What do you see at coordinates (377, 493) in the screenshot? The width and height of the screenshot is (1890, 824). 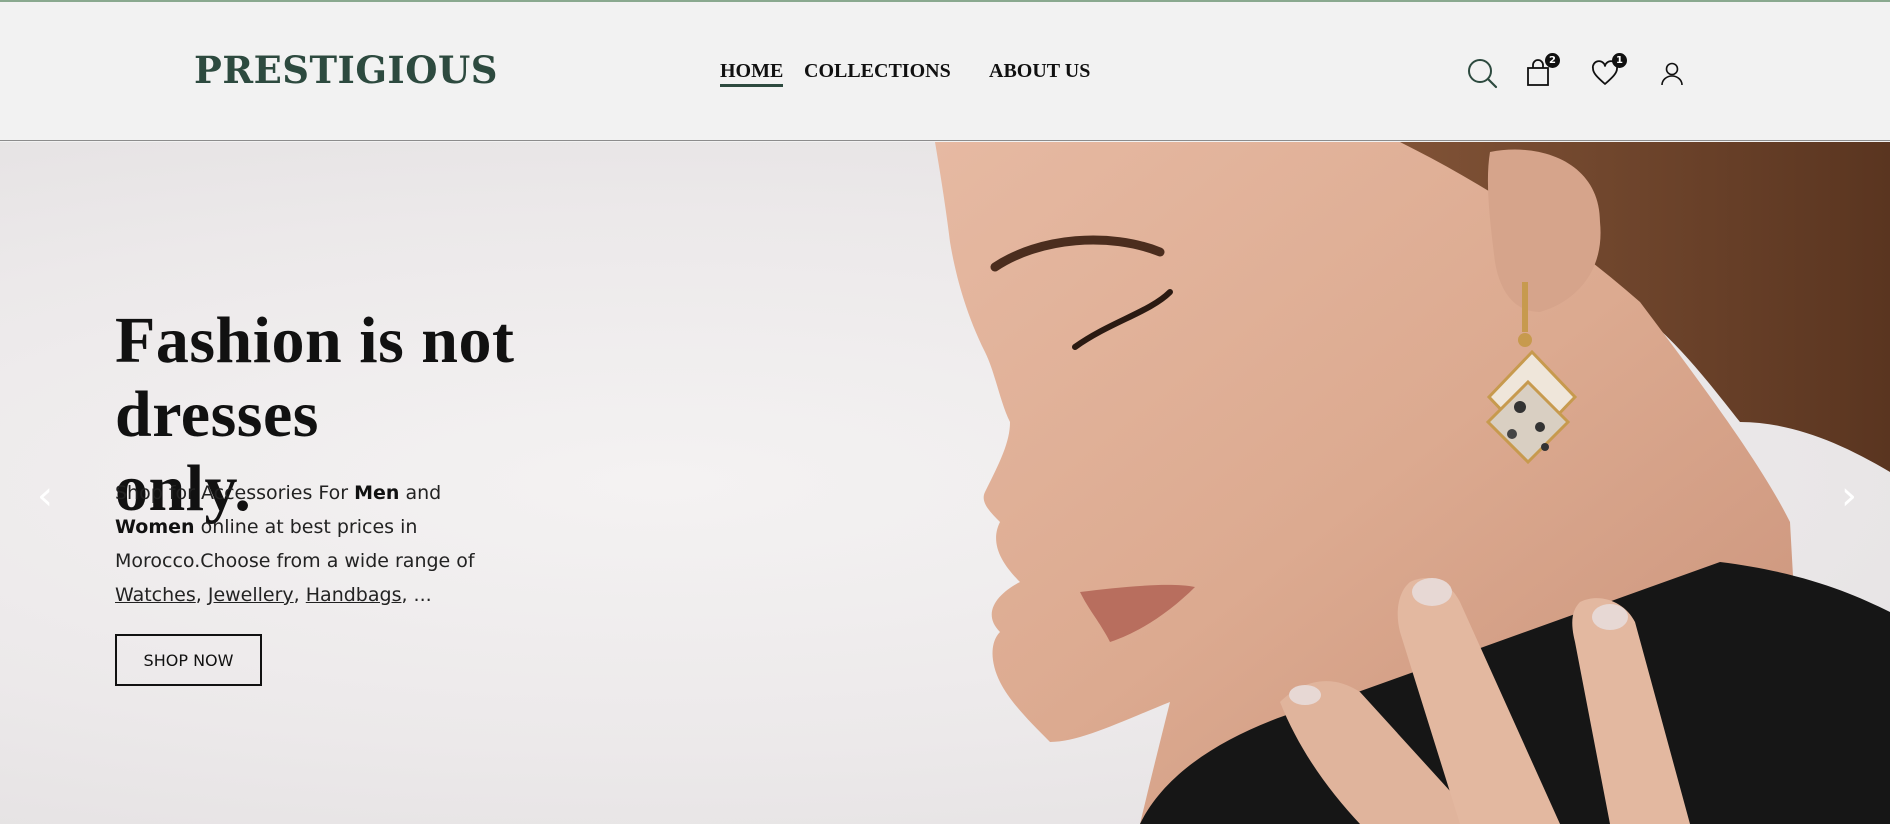 I see `desc-men: Men` at bounding box center [377, 493].